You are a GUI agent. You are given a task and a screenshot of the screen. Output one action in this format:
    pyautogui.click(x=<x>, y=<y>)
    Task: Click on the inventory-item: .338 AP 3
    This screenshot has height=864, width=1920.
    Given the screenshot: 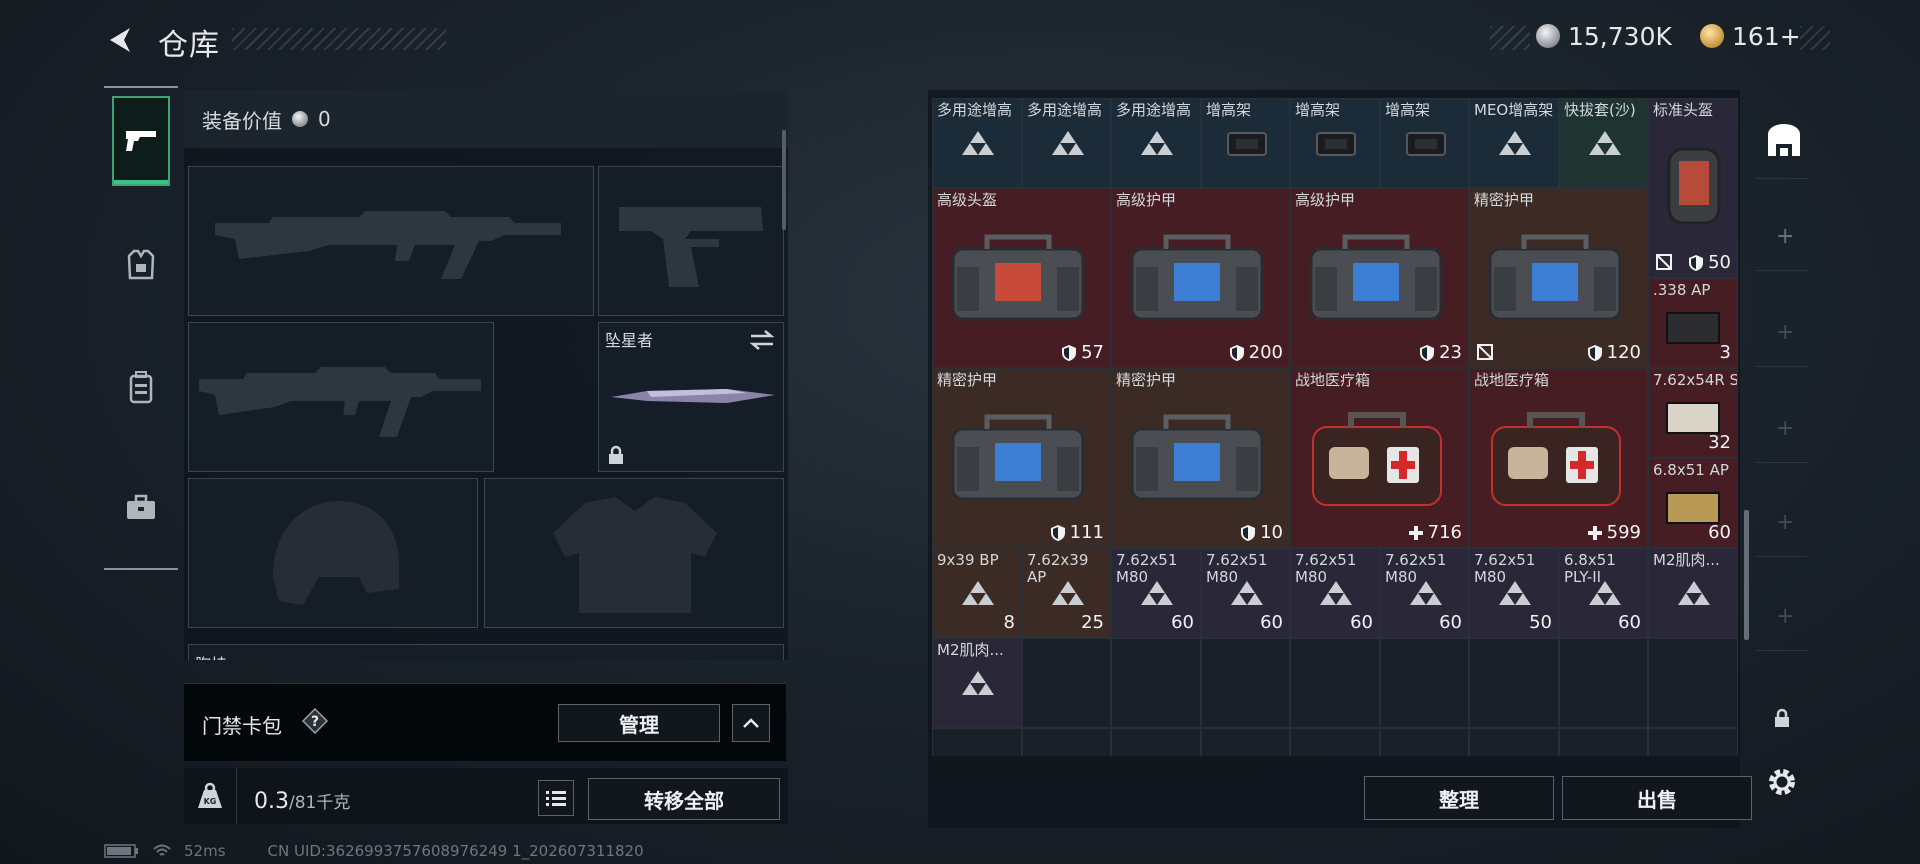 What is the action you would take?
    pyautogui.click(x=1693, y=323)
    